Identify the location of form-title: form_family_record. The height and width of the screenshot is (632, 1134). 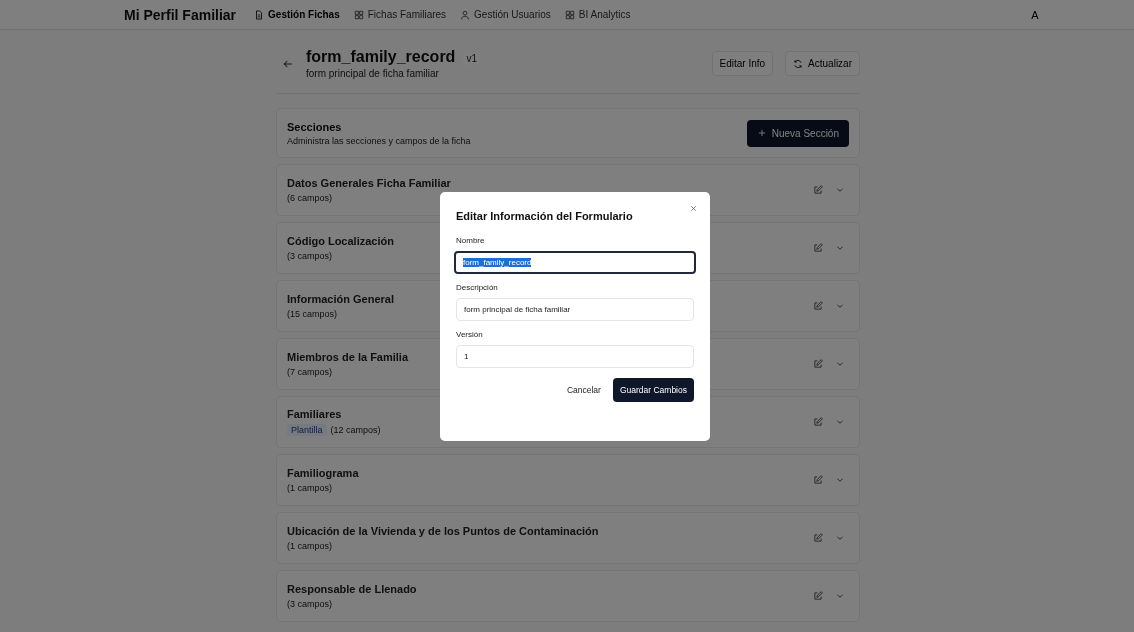
(381, 57).